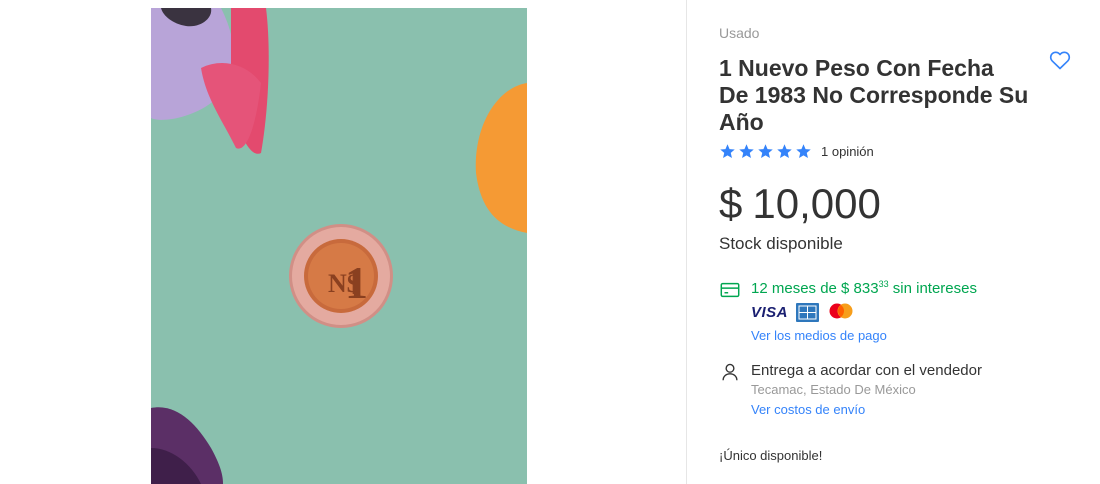 The height and width of the screenshot is (484, 1100). Describe the element at coordinates (815, 288) in the screenshot. I see `installments-amount: 12 meses de $ 833` at that location.